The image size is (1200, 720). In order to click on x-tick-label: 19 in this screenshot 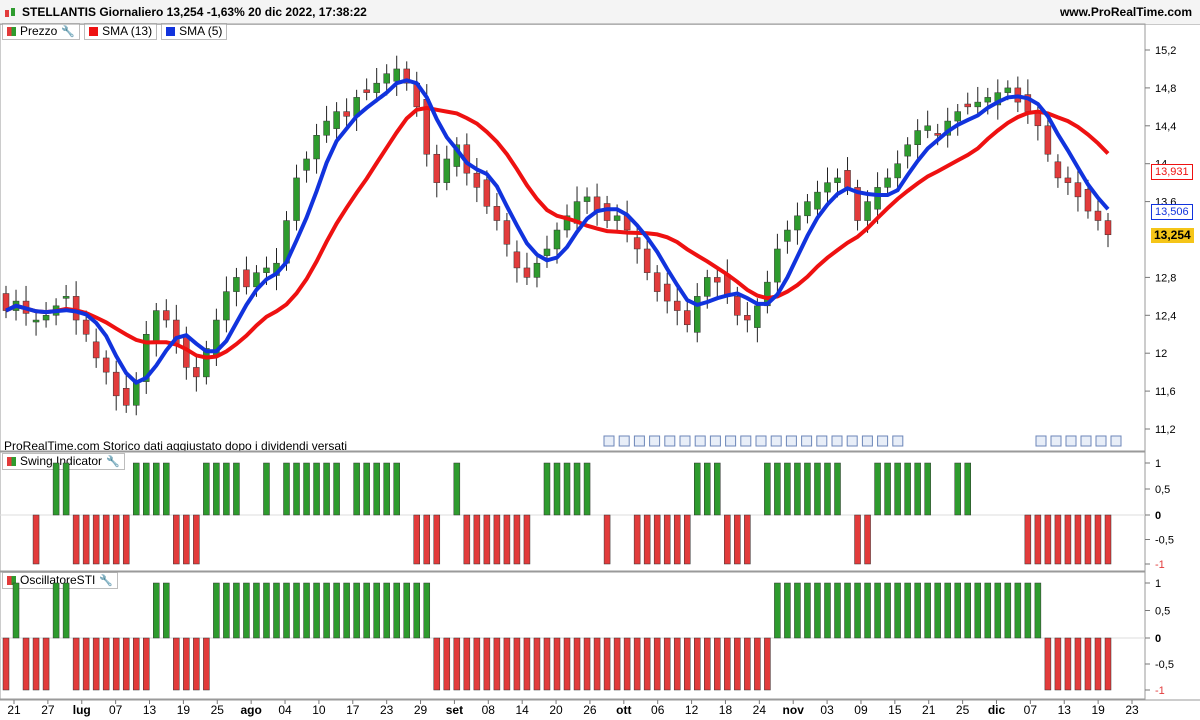, I will do `click(184, 710)`.